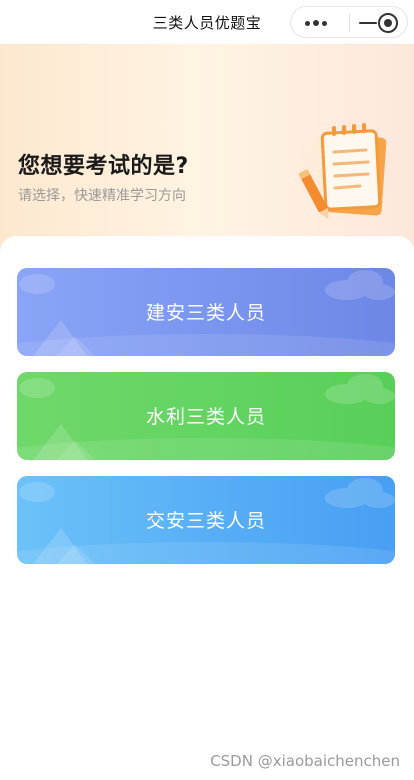 This screenshot has height=780, width=414. I want to click on top-bar: 三类人员优题宝, so click(207, 22).